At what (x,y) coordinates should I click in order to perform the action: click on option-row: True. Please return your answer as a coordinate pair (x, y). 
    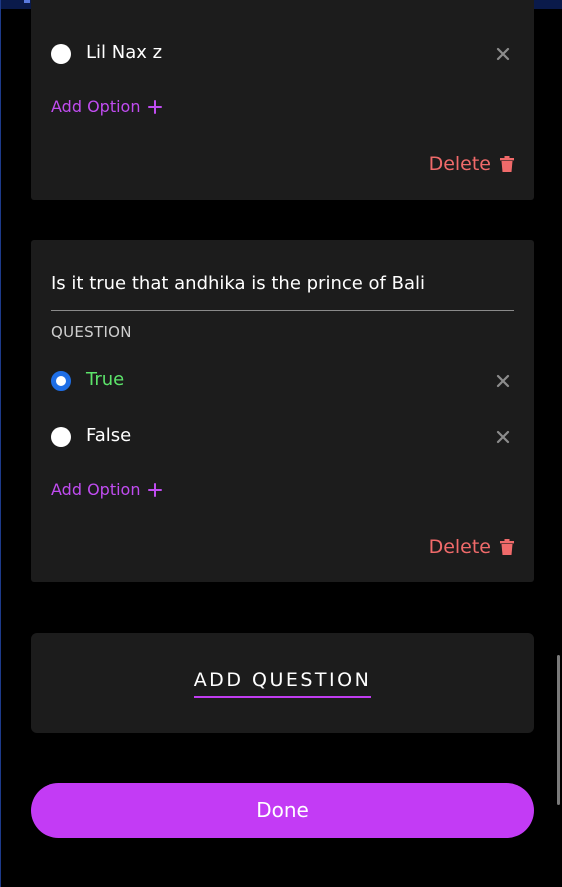
    Looking at the image, I should click on (282, 381).